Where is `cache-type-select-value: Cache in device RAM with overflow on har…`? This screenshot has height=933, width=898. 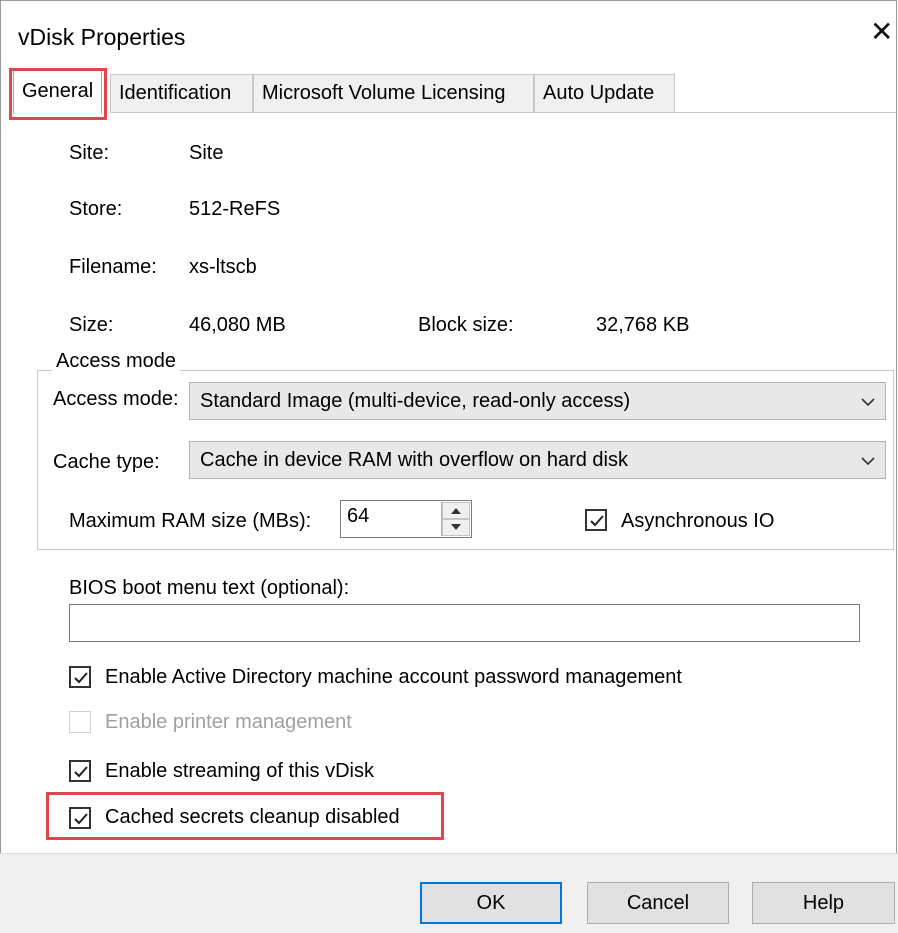 cache-type-select-value: Cache in device RAM with overflow on har… is located at coordinates (414, 460).